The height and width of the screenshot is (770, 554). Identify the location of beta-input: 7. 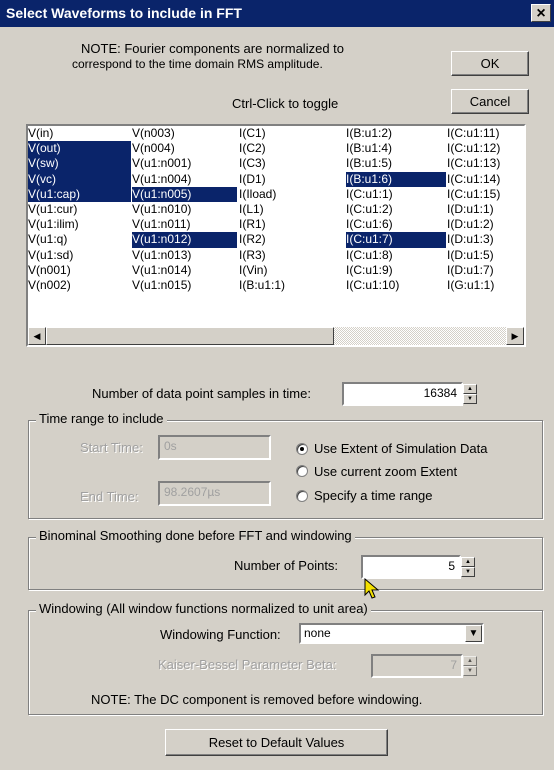
(417, 666).